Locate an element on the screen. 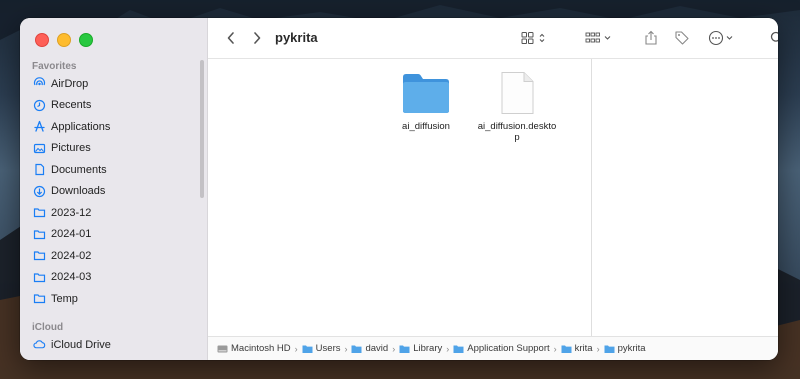  icloud-label: iCloud is located at coordinates (48, 327).